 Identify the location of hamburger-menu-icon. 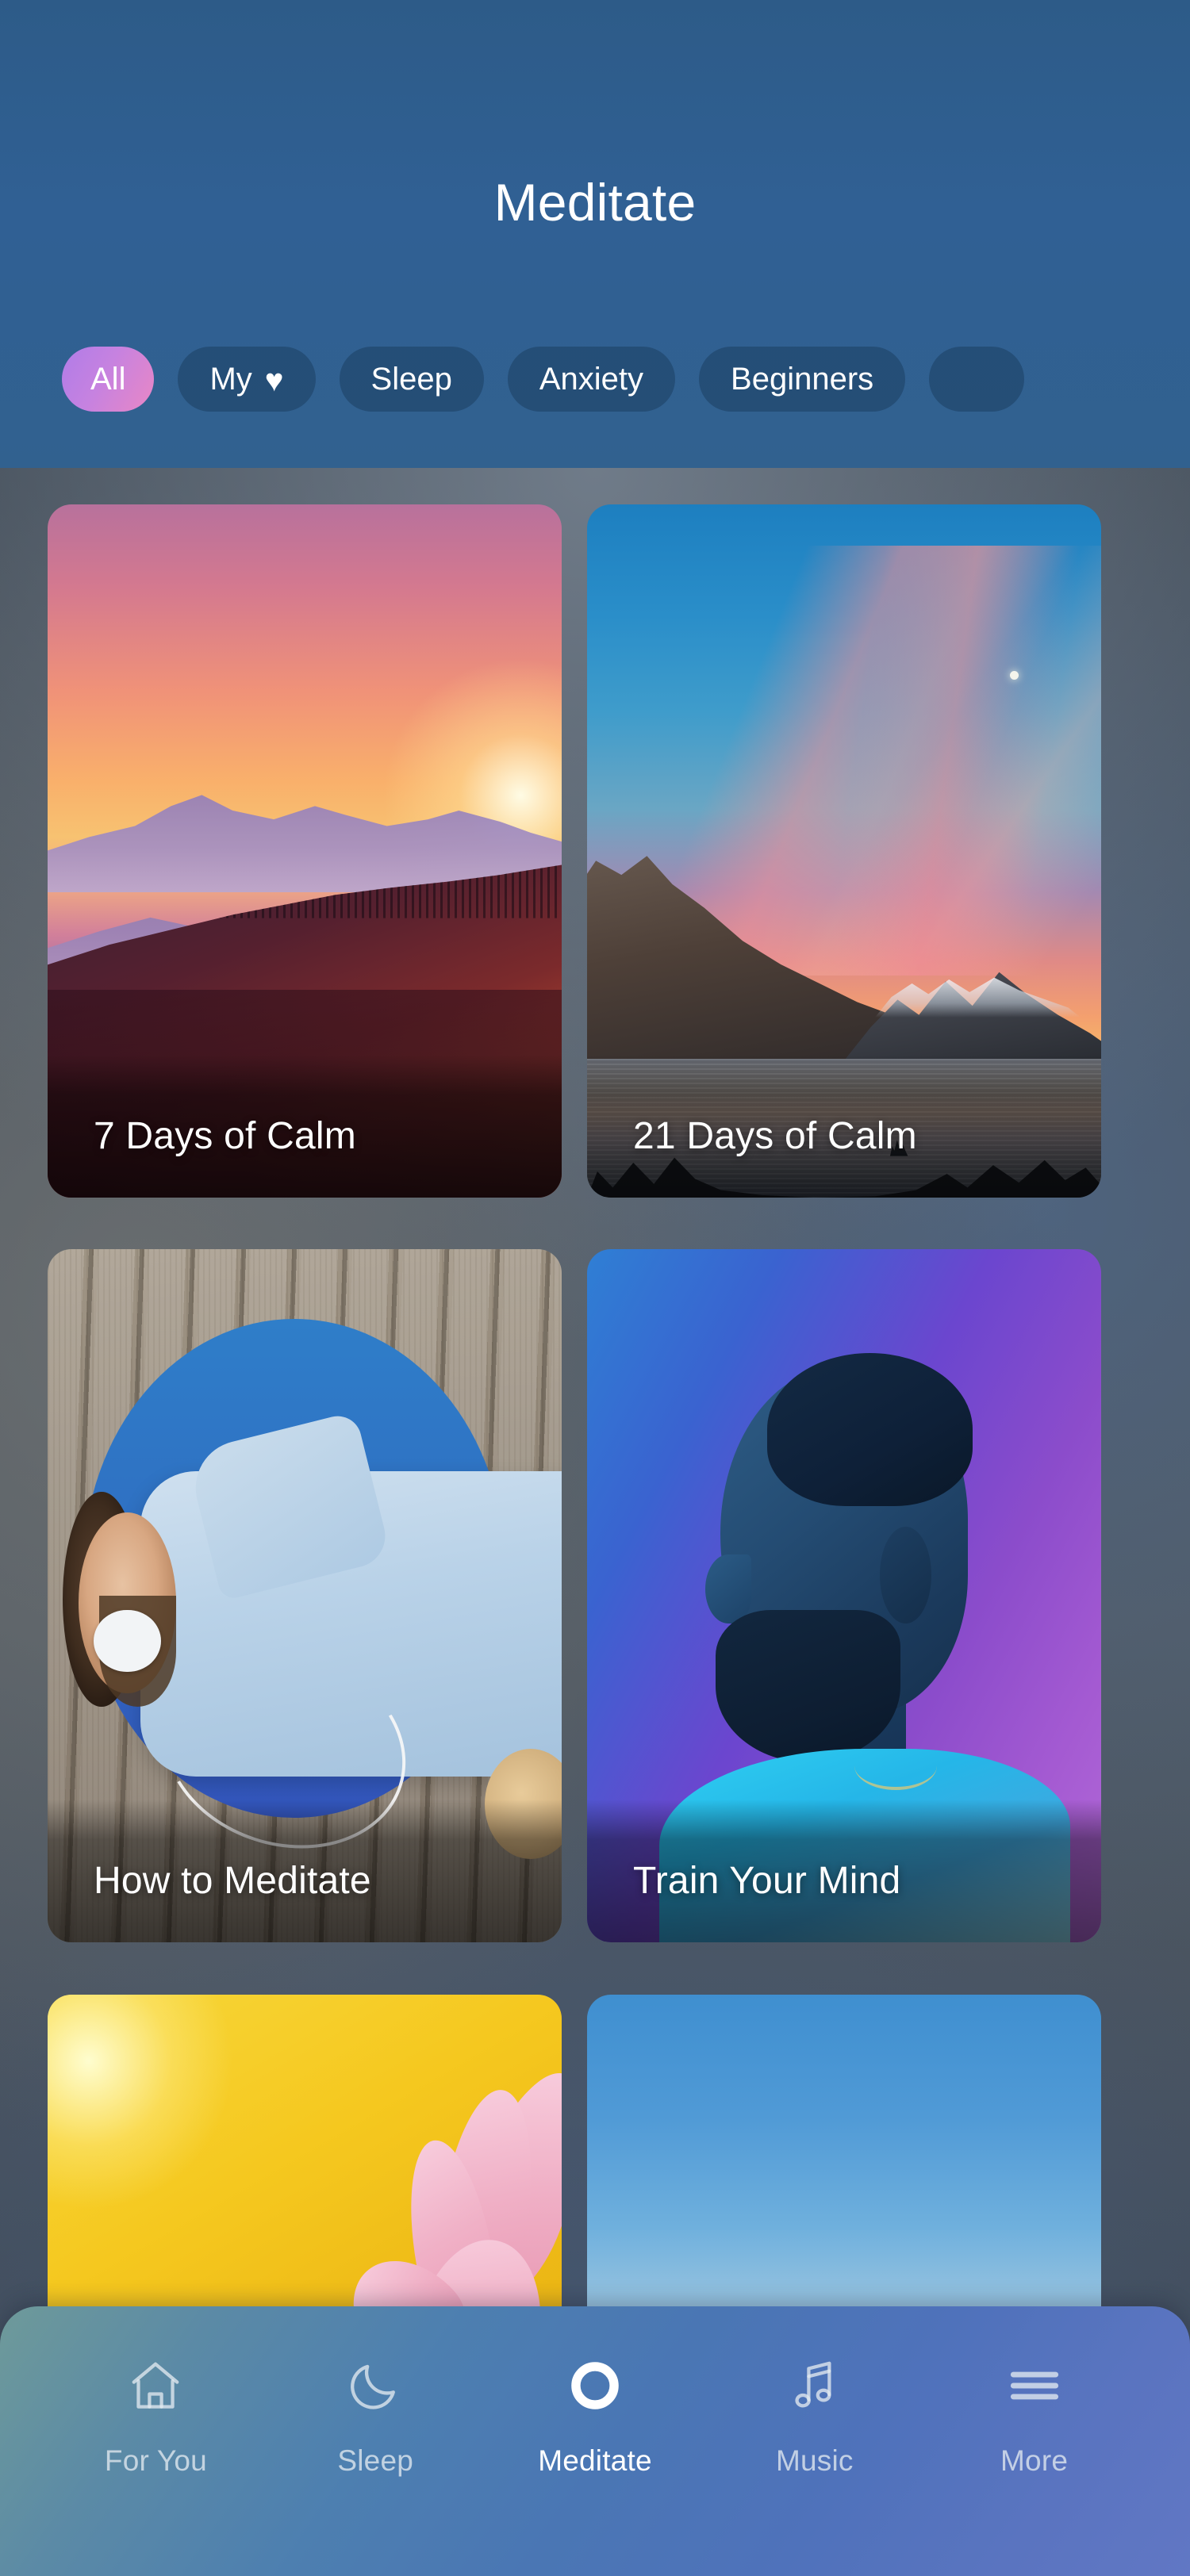
(1034, 2385).